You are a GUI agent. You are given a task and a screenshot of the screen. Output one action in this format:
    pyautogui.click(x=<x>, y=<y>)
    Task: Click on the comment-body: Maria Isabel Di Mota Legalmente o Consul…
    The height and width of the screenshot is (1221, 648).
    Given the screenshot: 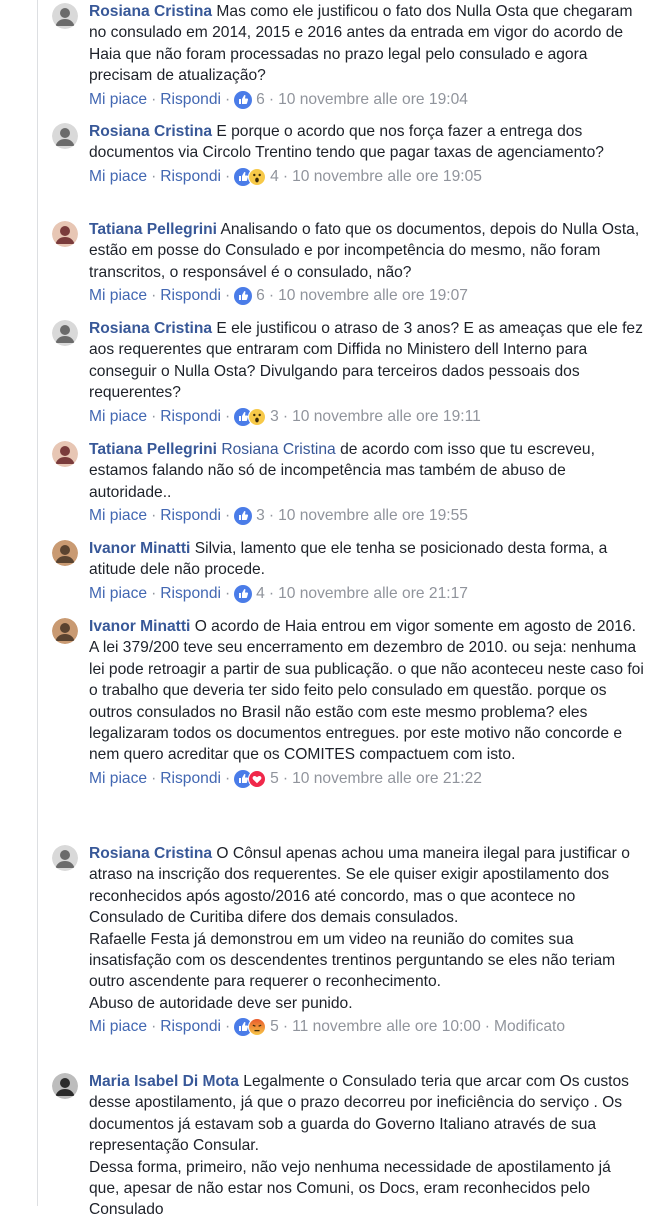 What is the action you would take?
    pyautogui.click(x=366, y=1146)
    